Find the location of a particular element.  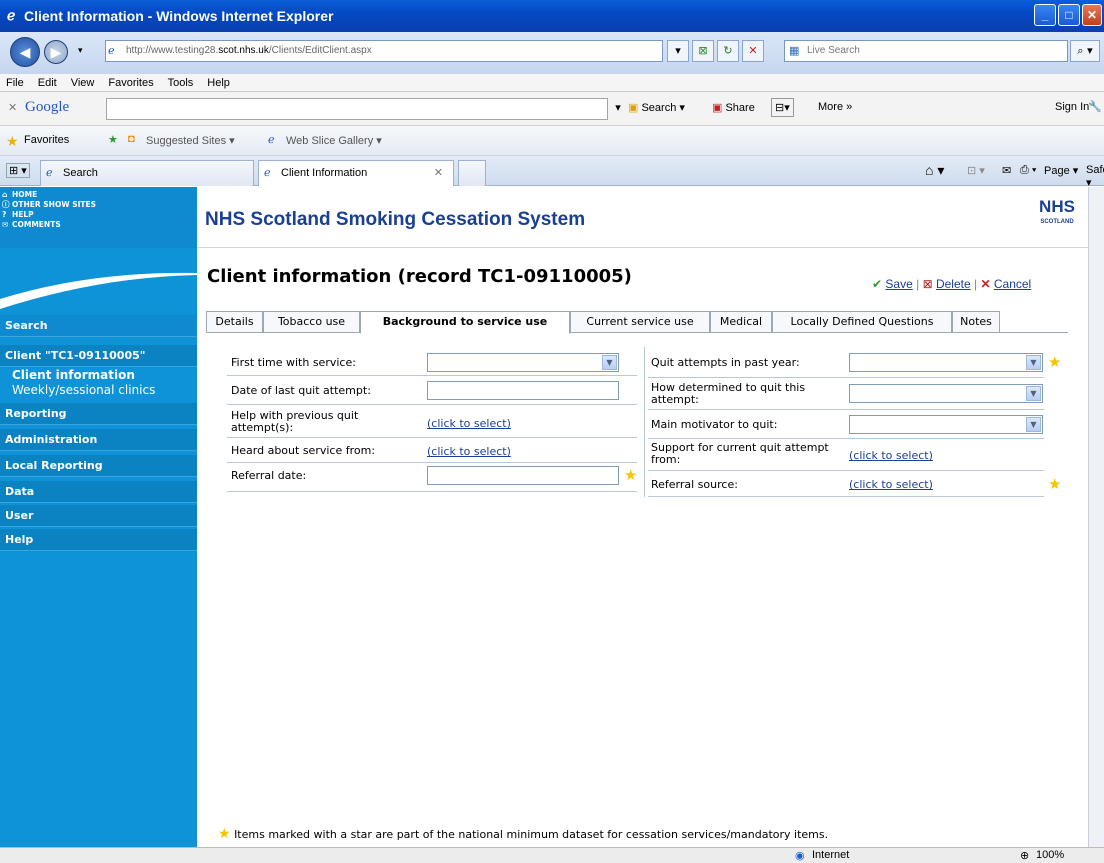

search-go-icon: ⌕ ▾ is located at coordinates (1085, 51).